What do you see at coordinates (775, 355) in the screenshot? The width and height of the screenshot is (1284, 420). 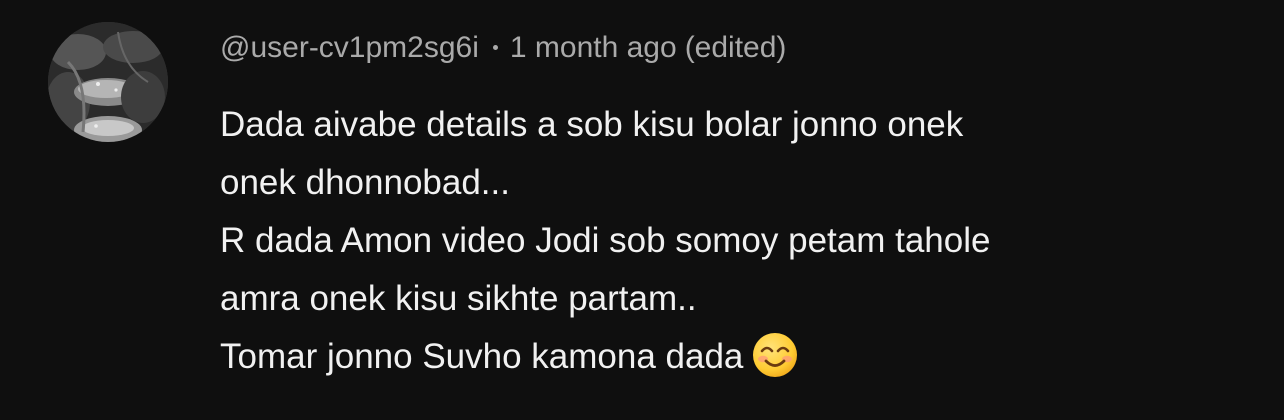 I see `smiling-face-emoji-icon` at bounding box center [775, 355].